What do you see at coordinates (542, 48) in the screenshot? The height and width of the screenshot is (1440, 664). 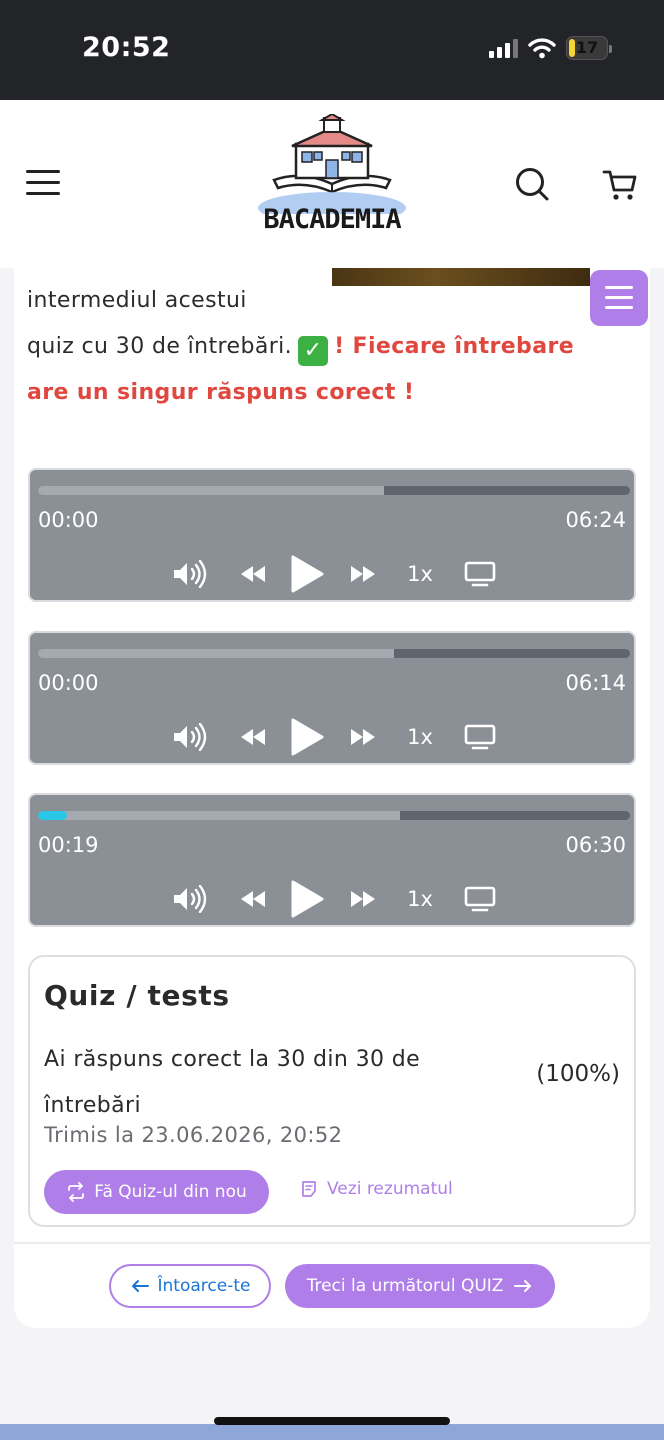 I see `wifi-icon` at bounding box center [542, 48].